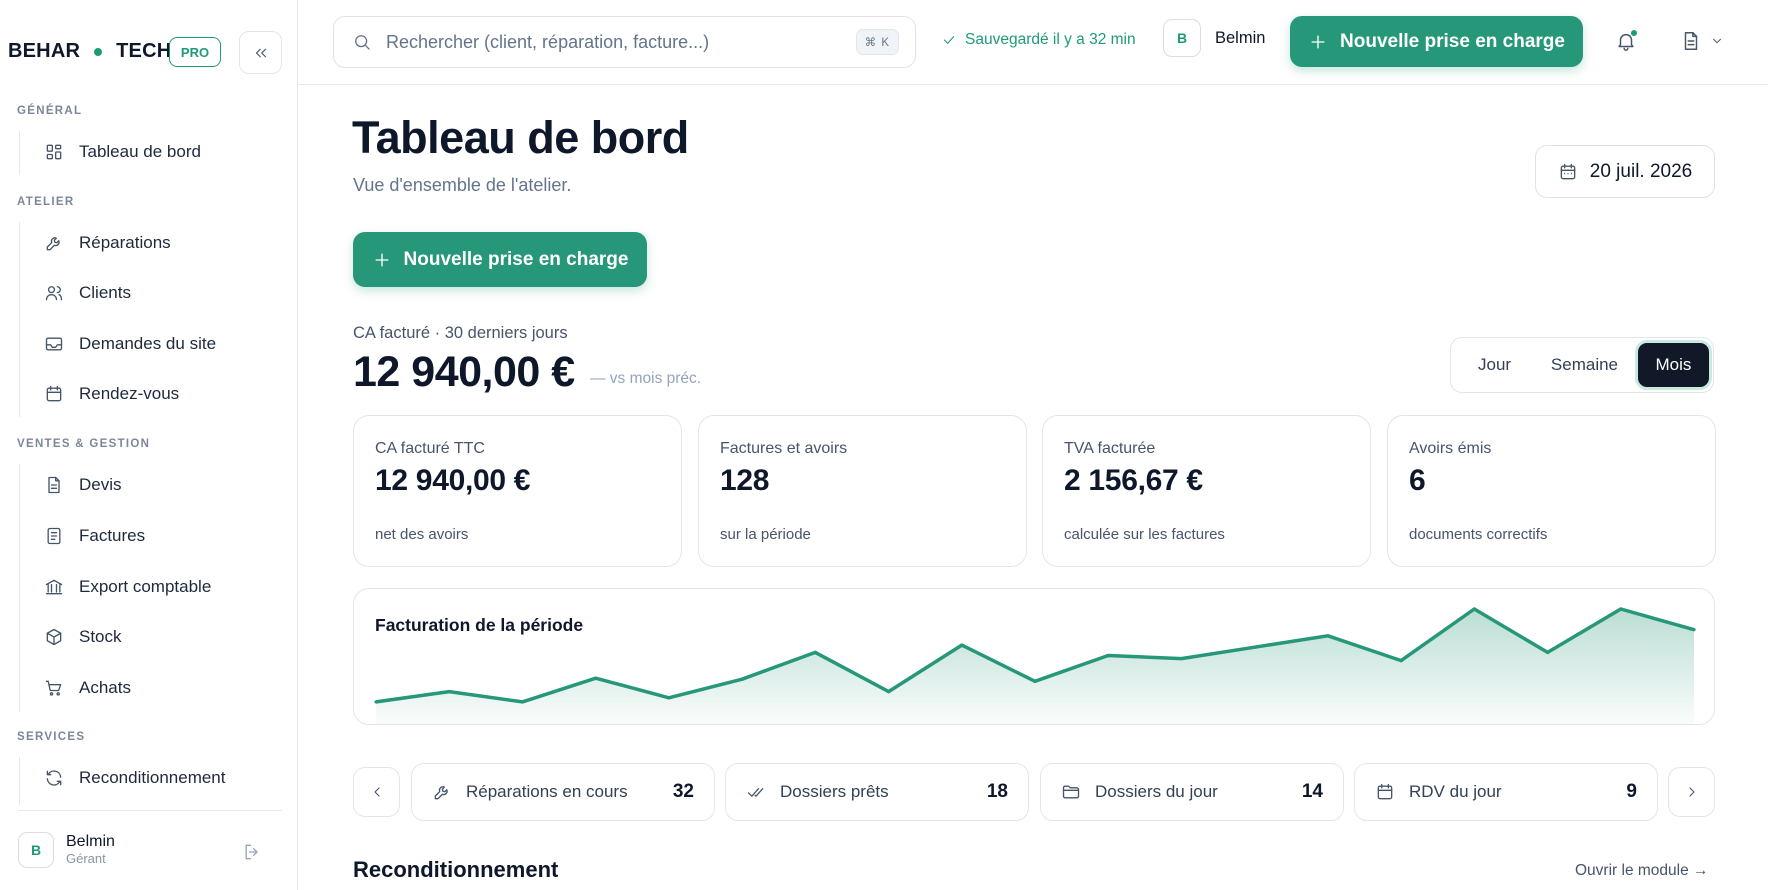 This screenshot has height=890, width=1768. I want to click on sidebar-item-tableau-de-bord: Tableau de bord, so click(122, 152).